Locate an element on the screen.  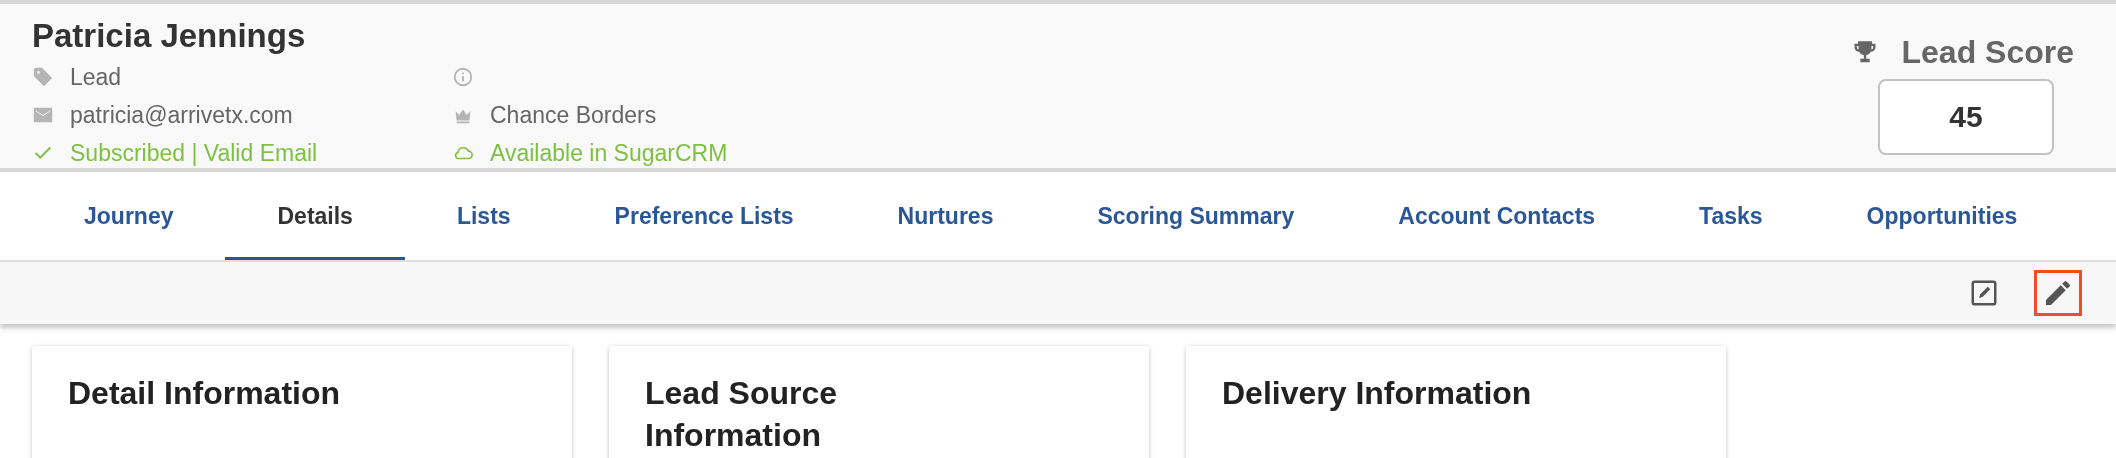
contact-name: Patricia Jennings is located at coordinates (169, 36).